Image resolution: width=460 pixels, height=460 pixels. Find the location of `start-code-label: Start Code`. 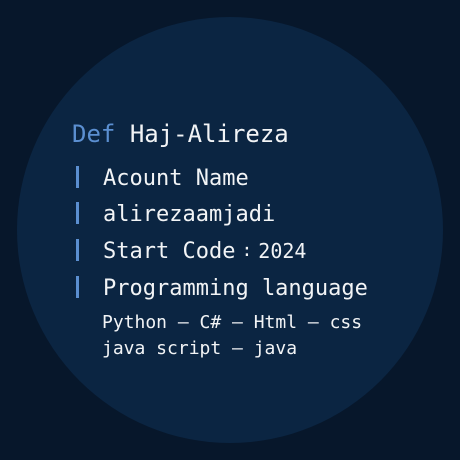

start-code-label: Start Code is located at coordinates (169, 251).